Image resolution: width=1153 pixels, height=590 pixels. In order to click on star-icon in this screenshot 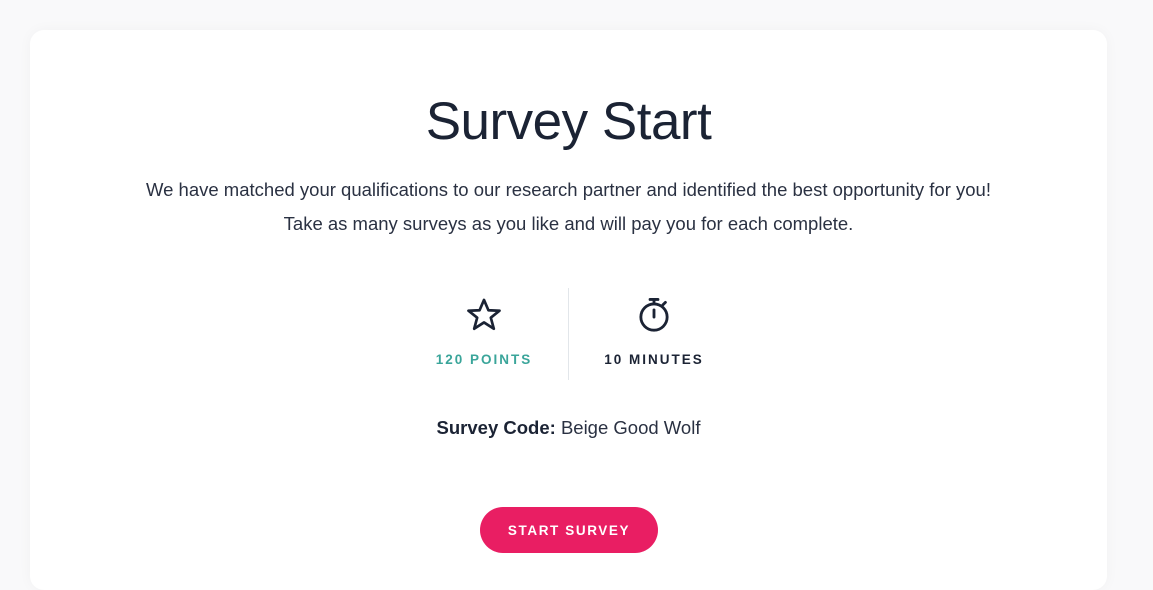, I will do `click(484, 314)`.